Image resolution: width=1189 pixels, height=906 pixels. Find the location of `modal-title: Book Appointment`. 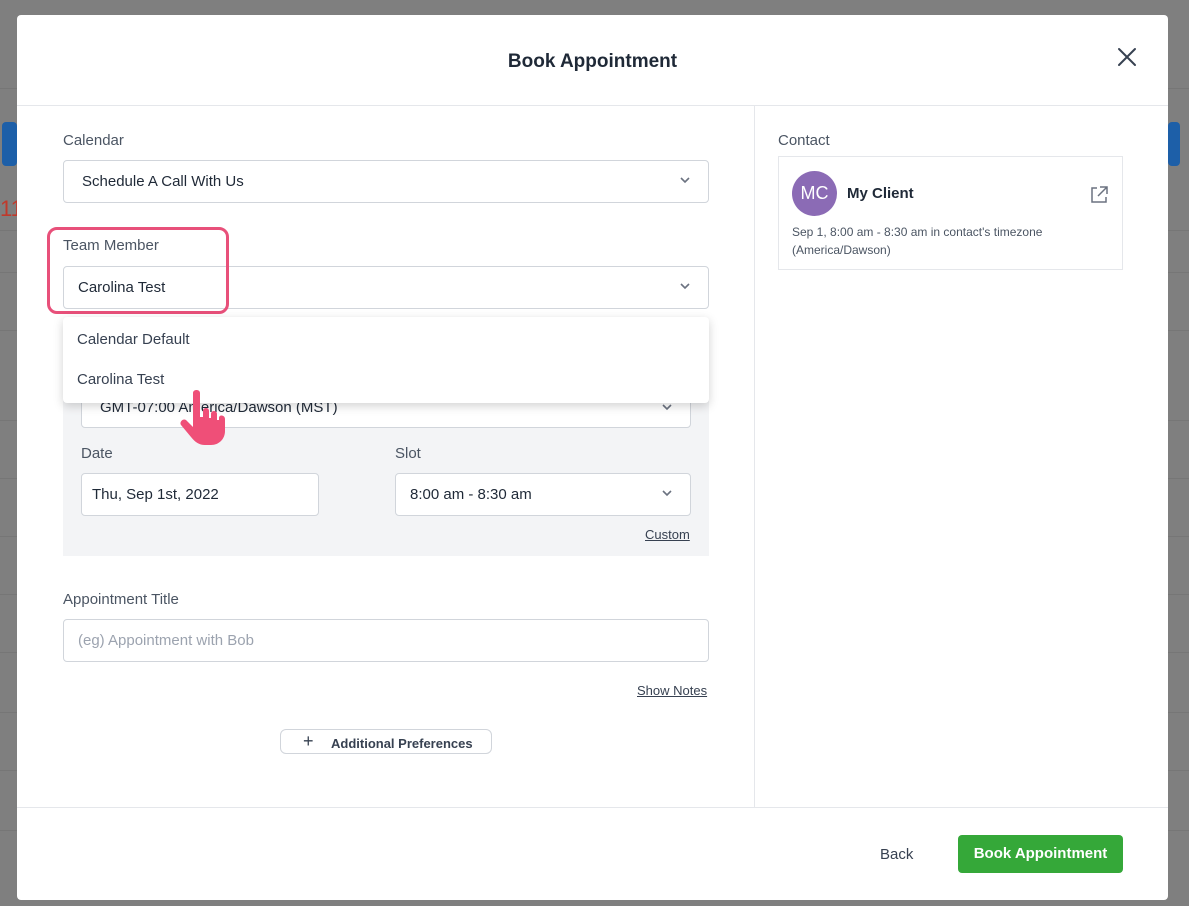

modal-title: Book Appointment is located at coordinates (592, 61).